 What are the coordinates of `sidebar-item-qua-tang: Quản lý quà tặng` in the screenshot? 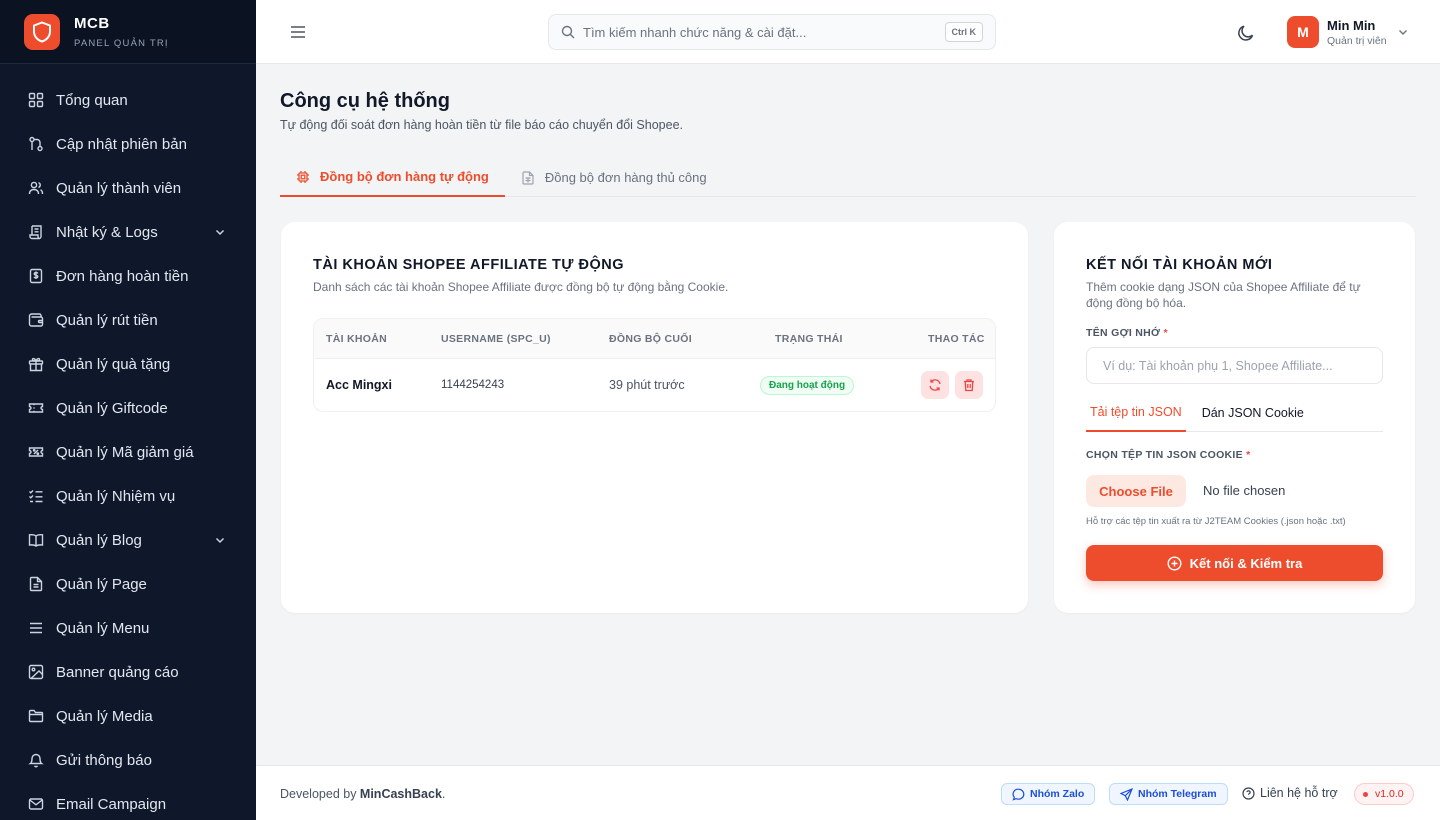 It's located at (128, 364).